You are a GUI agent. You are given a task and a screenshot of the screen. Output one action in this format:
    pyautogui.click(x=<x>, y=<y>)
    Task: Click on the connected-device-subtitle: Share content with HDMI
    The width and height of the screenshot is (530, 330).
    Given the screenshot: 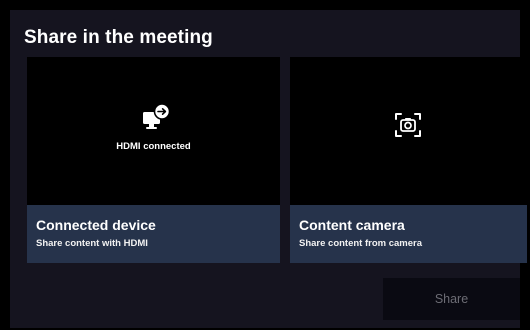 What is the action you would take?
    pyautogui.click(x=92, y=243)
    